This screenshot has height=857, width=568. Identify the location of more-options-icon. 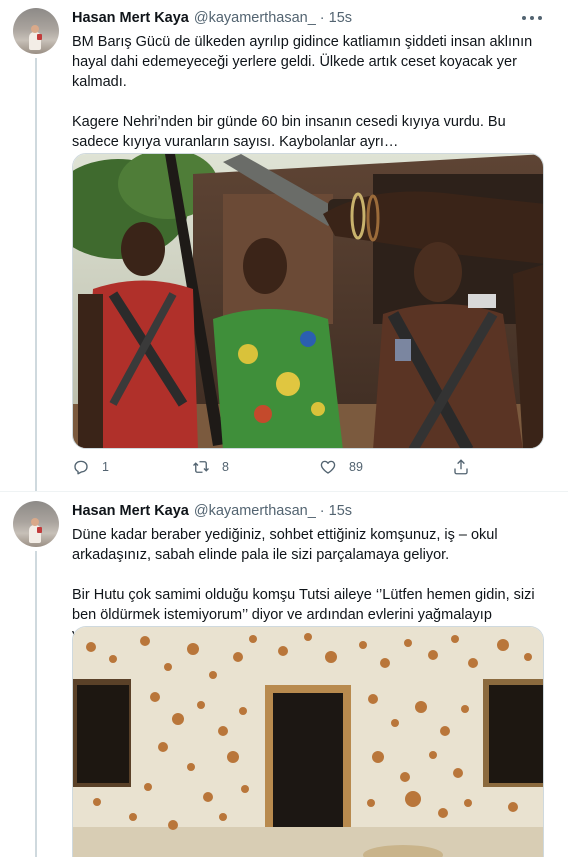
(532, 18).